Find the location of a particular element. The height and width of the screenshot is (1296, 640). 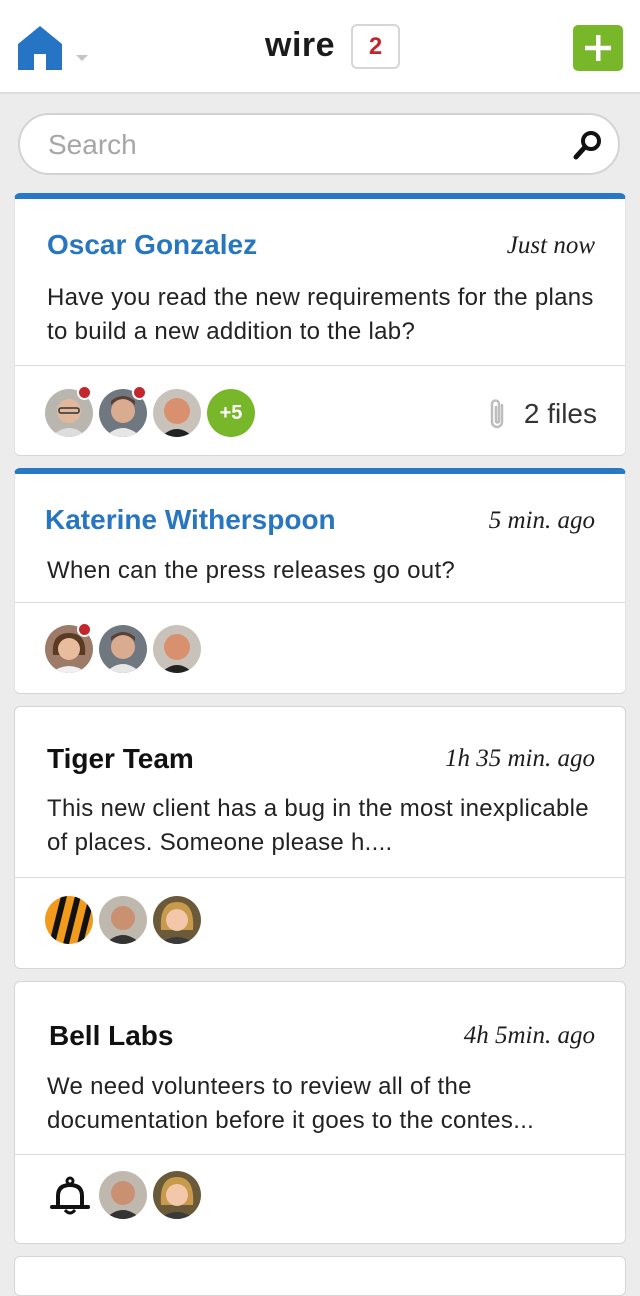

new-conversation-button is located at coordinates (598, 48).